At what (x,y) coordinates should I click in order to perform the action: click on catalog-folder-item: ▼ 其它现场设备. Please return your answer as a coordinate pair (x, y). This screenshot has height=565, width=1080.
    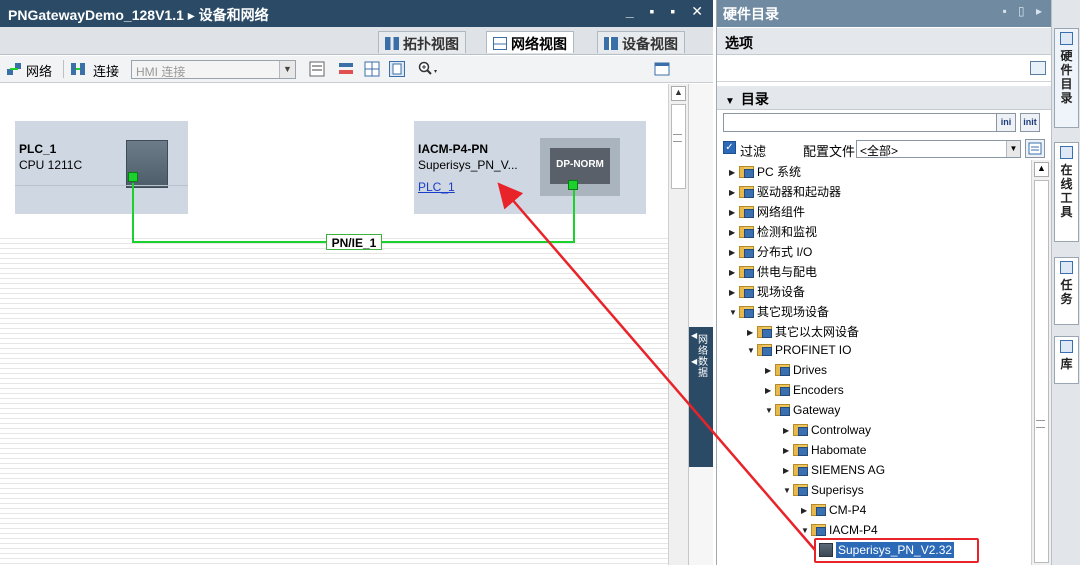
    Looking at the image, I should click on (779, 313).